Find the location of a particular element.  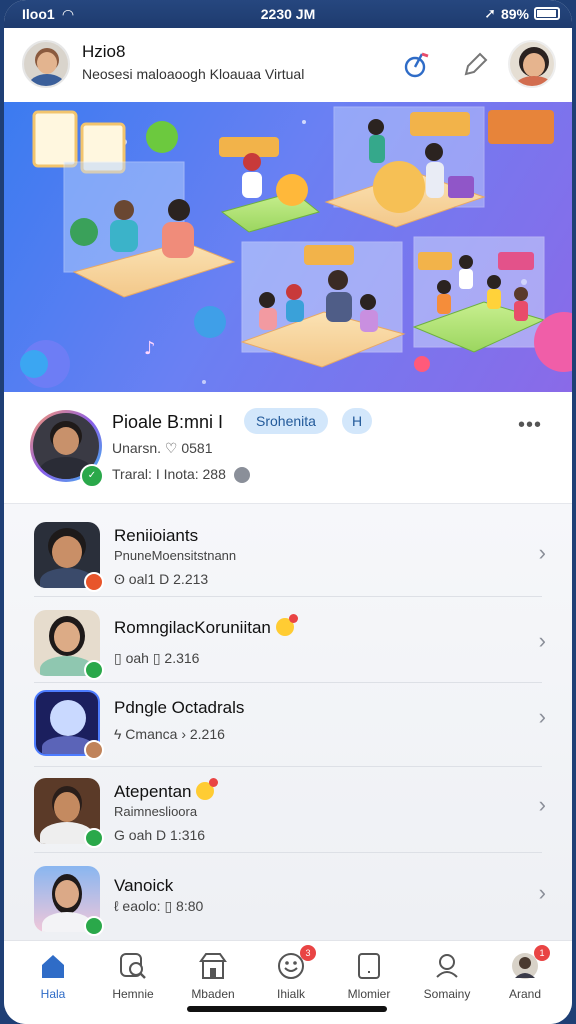

list-item-meta: G oah D 1:316 is located at coordinates (160, 835).